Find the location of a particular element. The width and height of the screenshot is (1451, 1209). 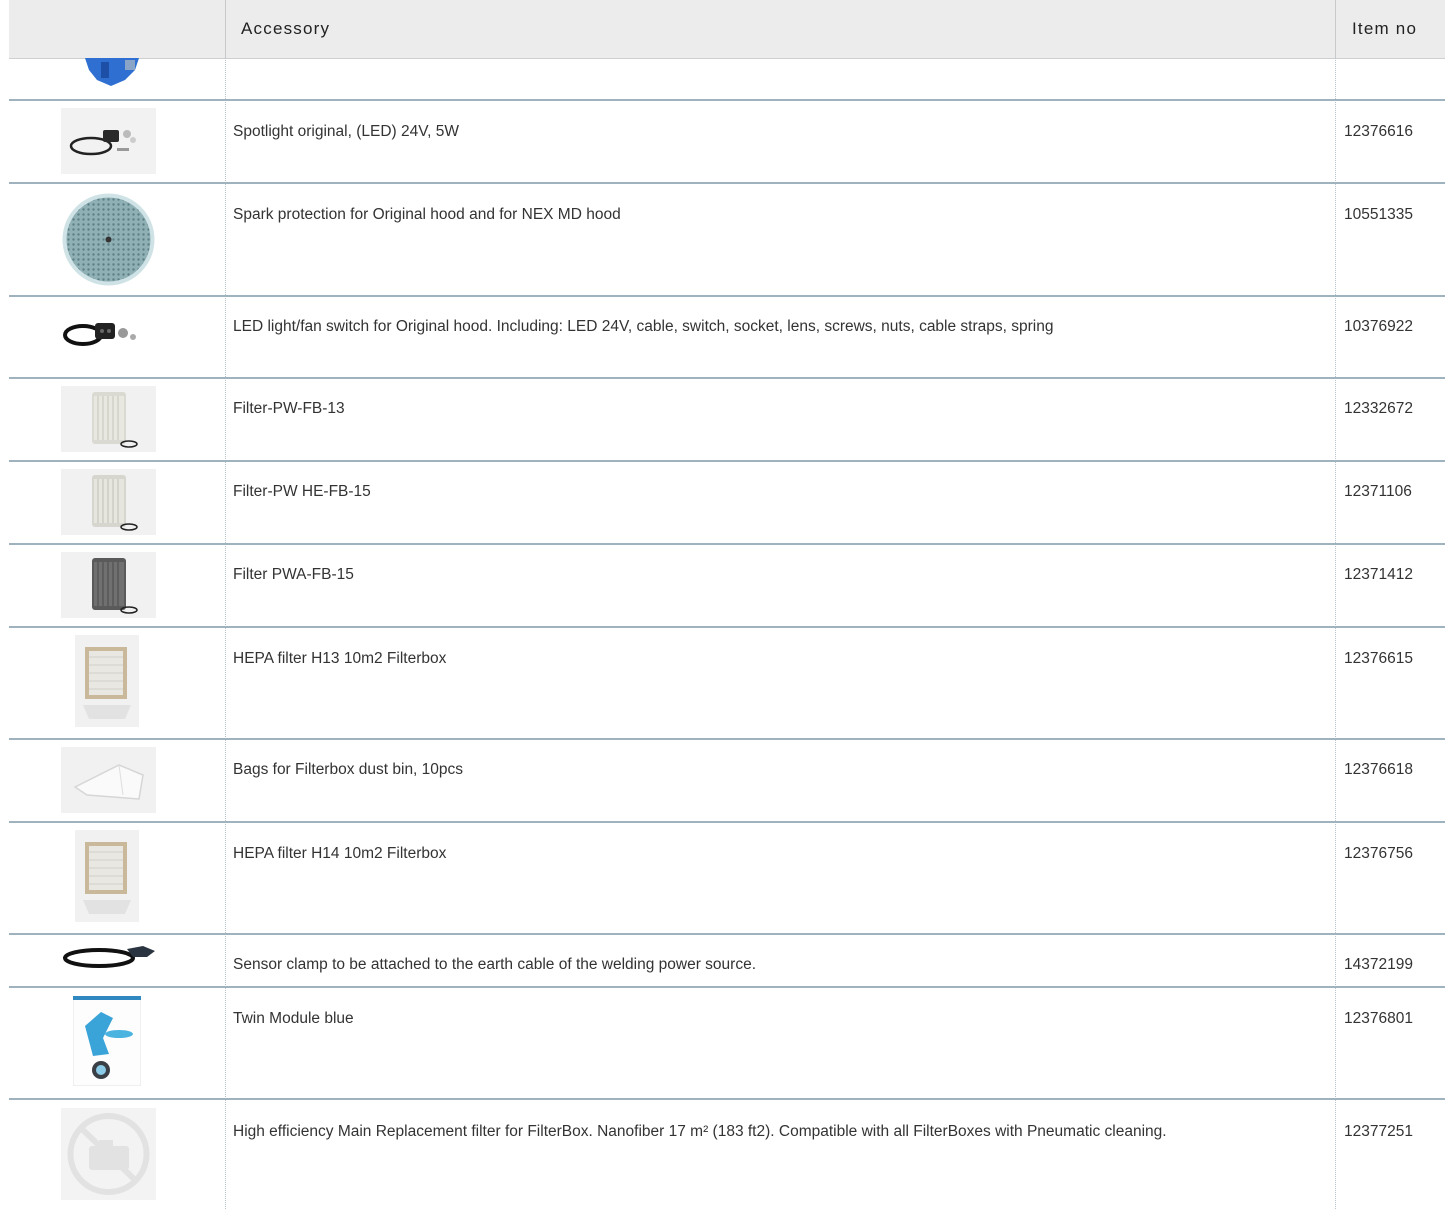

item-number: 10376922 is located at coordinates (1378, 326).